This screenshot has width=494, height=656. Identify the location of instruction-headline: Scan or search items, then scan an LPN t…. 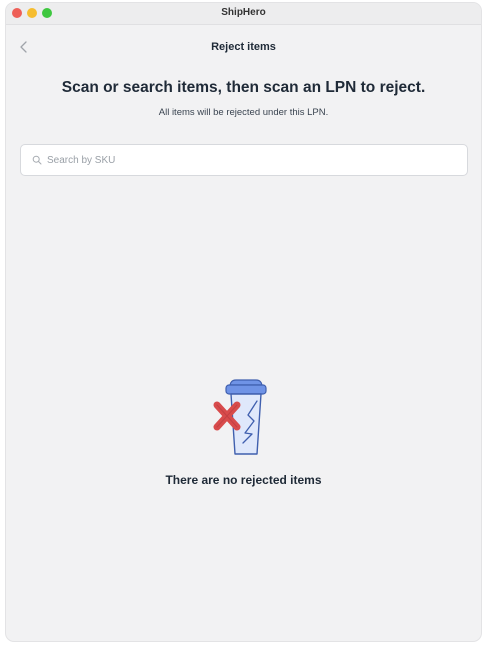
(243, 87).